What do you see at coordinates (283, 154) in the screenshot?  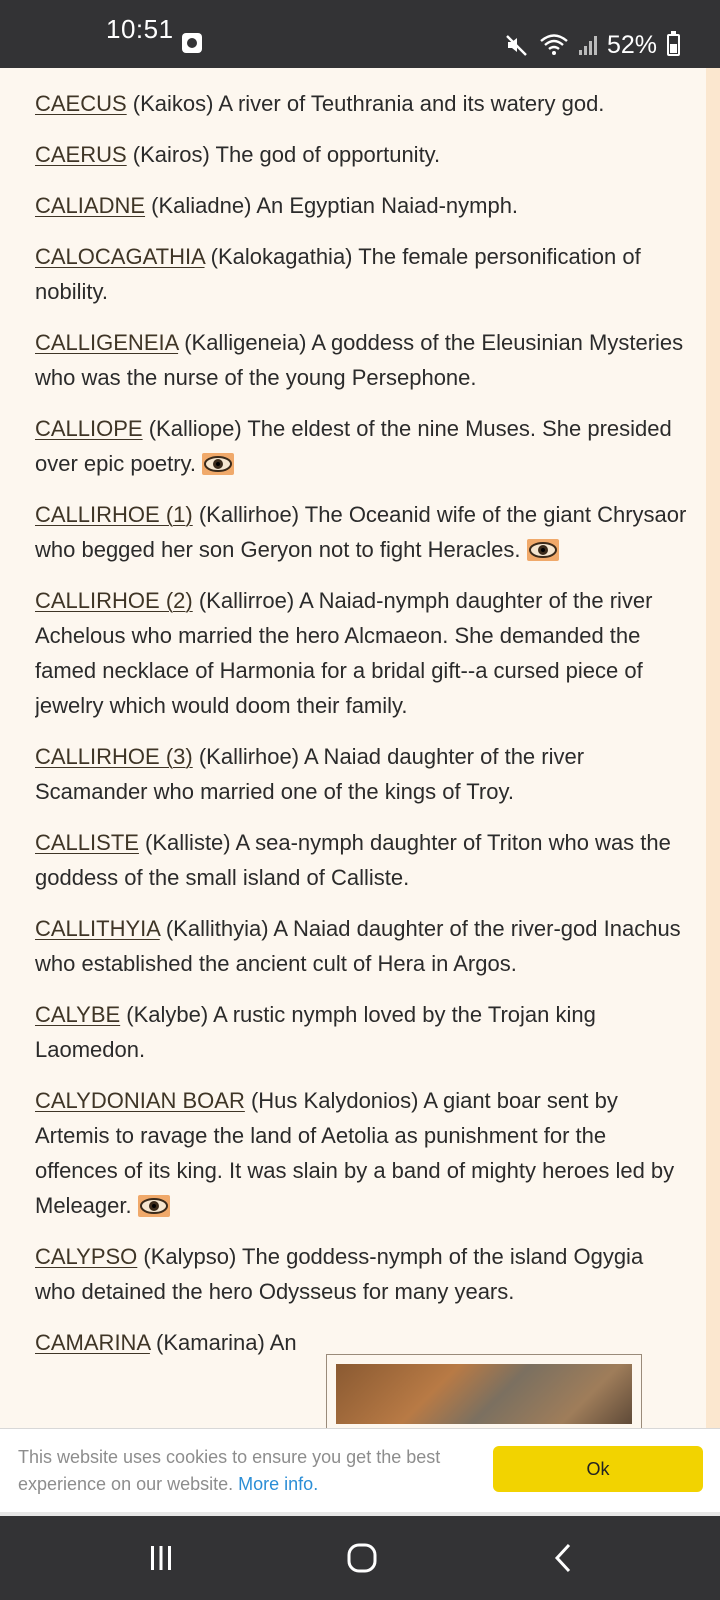 I see `entry-description: (Kairos) The god of opportunity.` at bounding box center [283, 154].